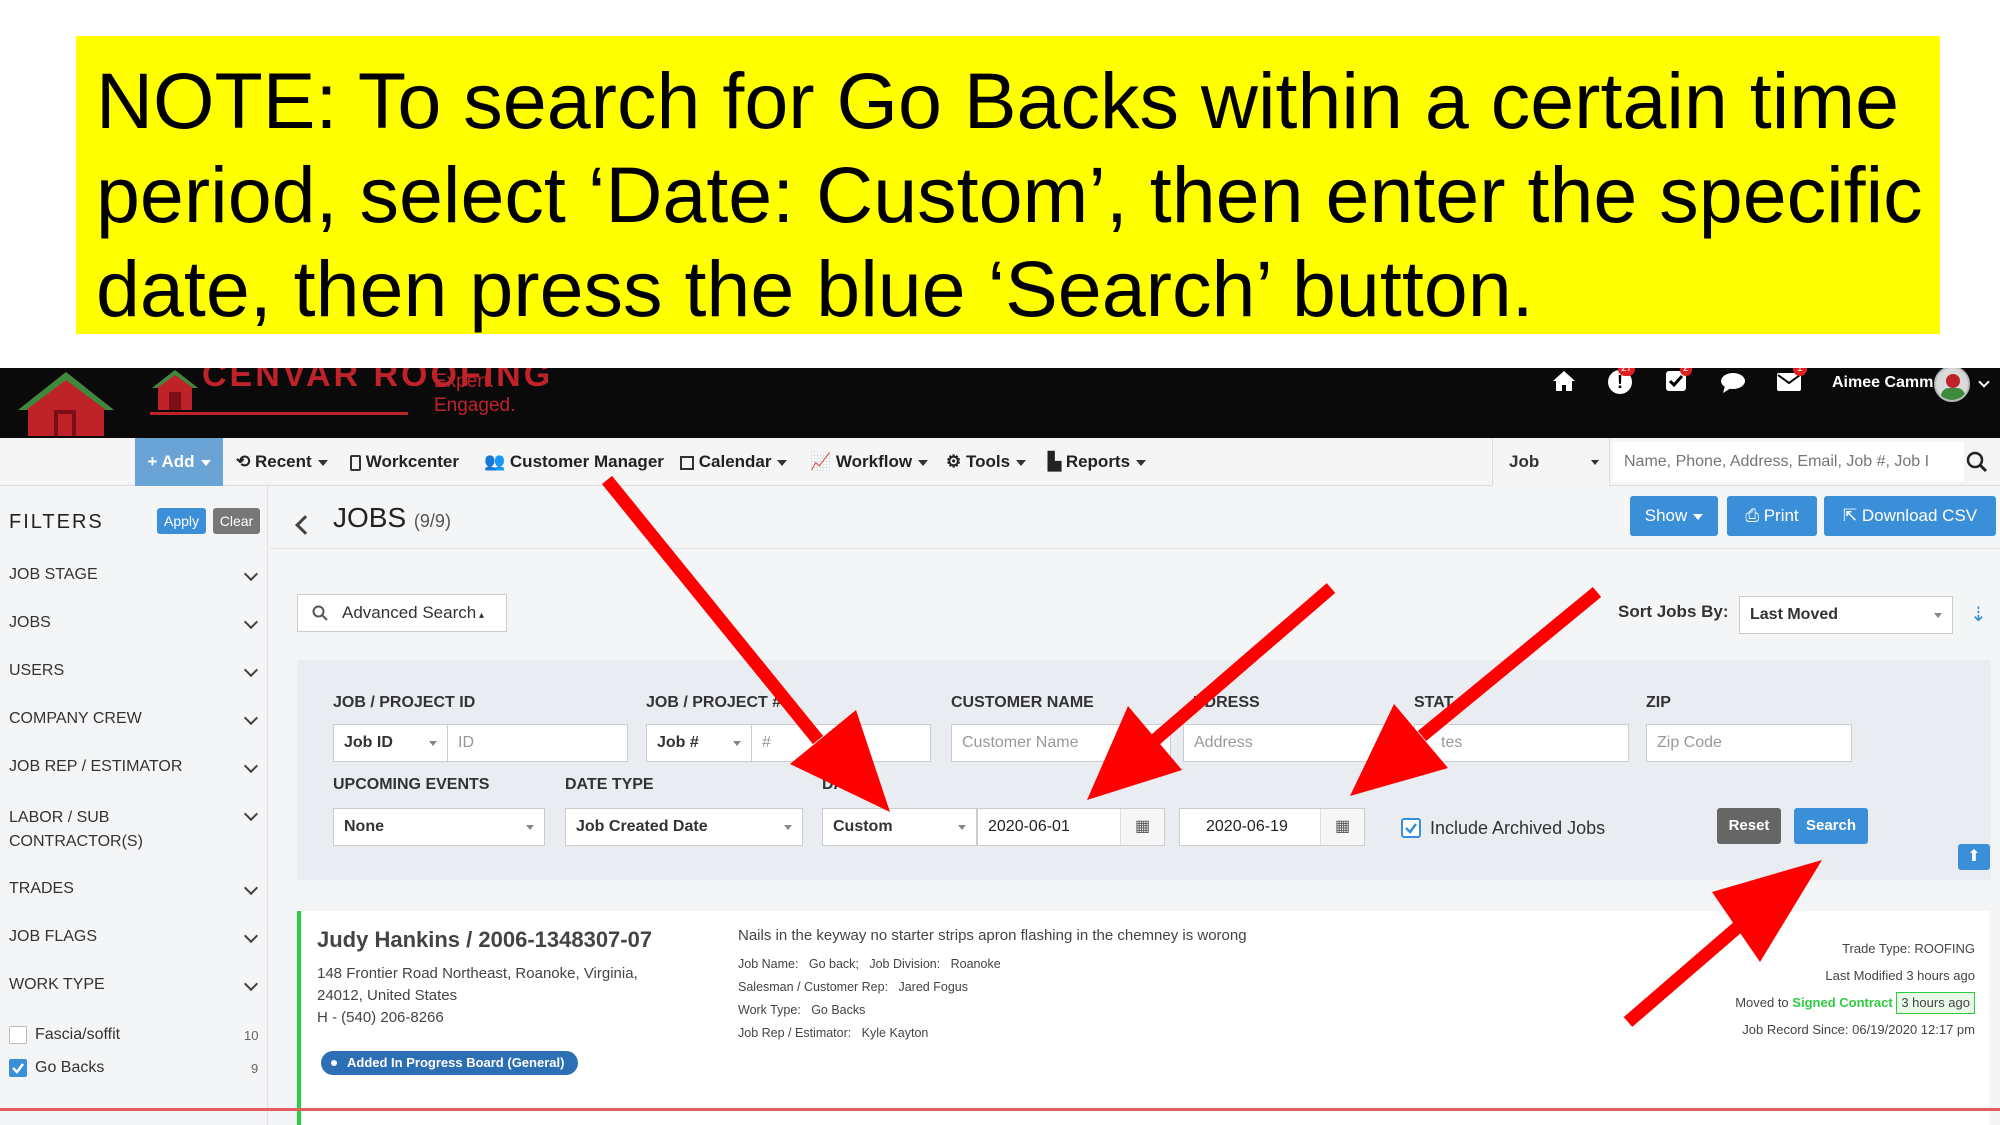 This screenshot has height=1125, width=2000. Describe the element at coordinates (1772, 516) in the screenshot. I see `print-button: ⎙ Print` at that location.